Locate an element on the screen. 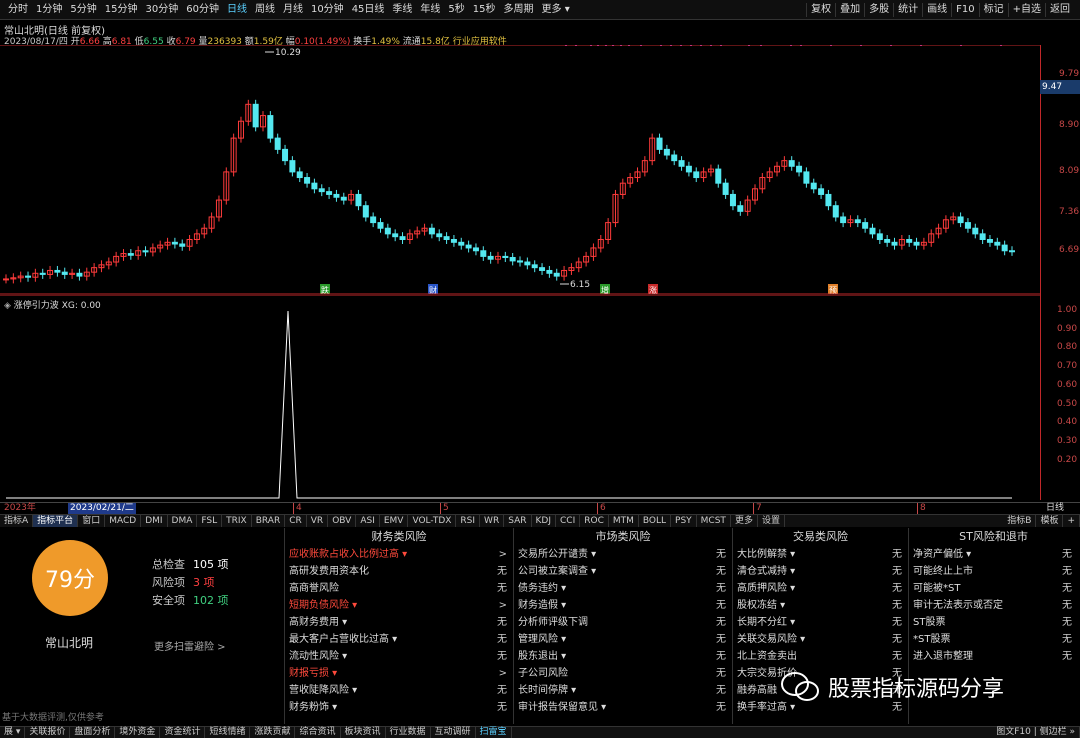  tool-button: 画线 is located at coordinates (936, 10).